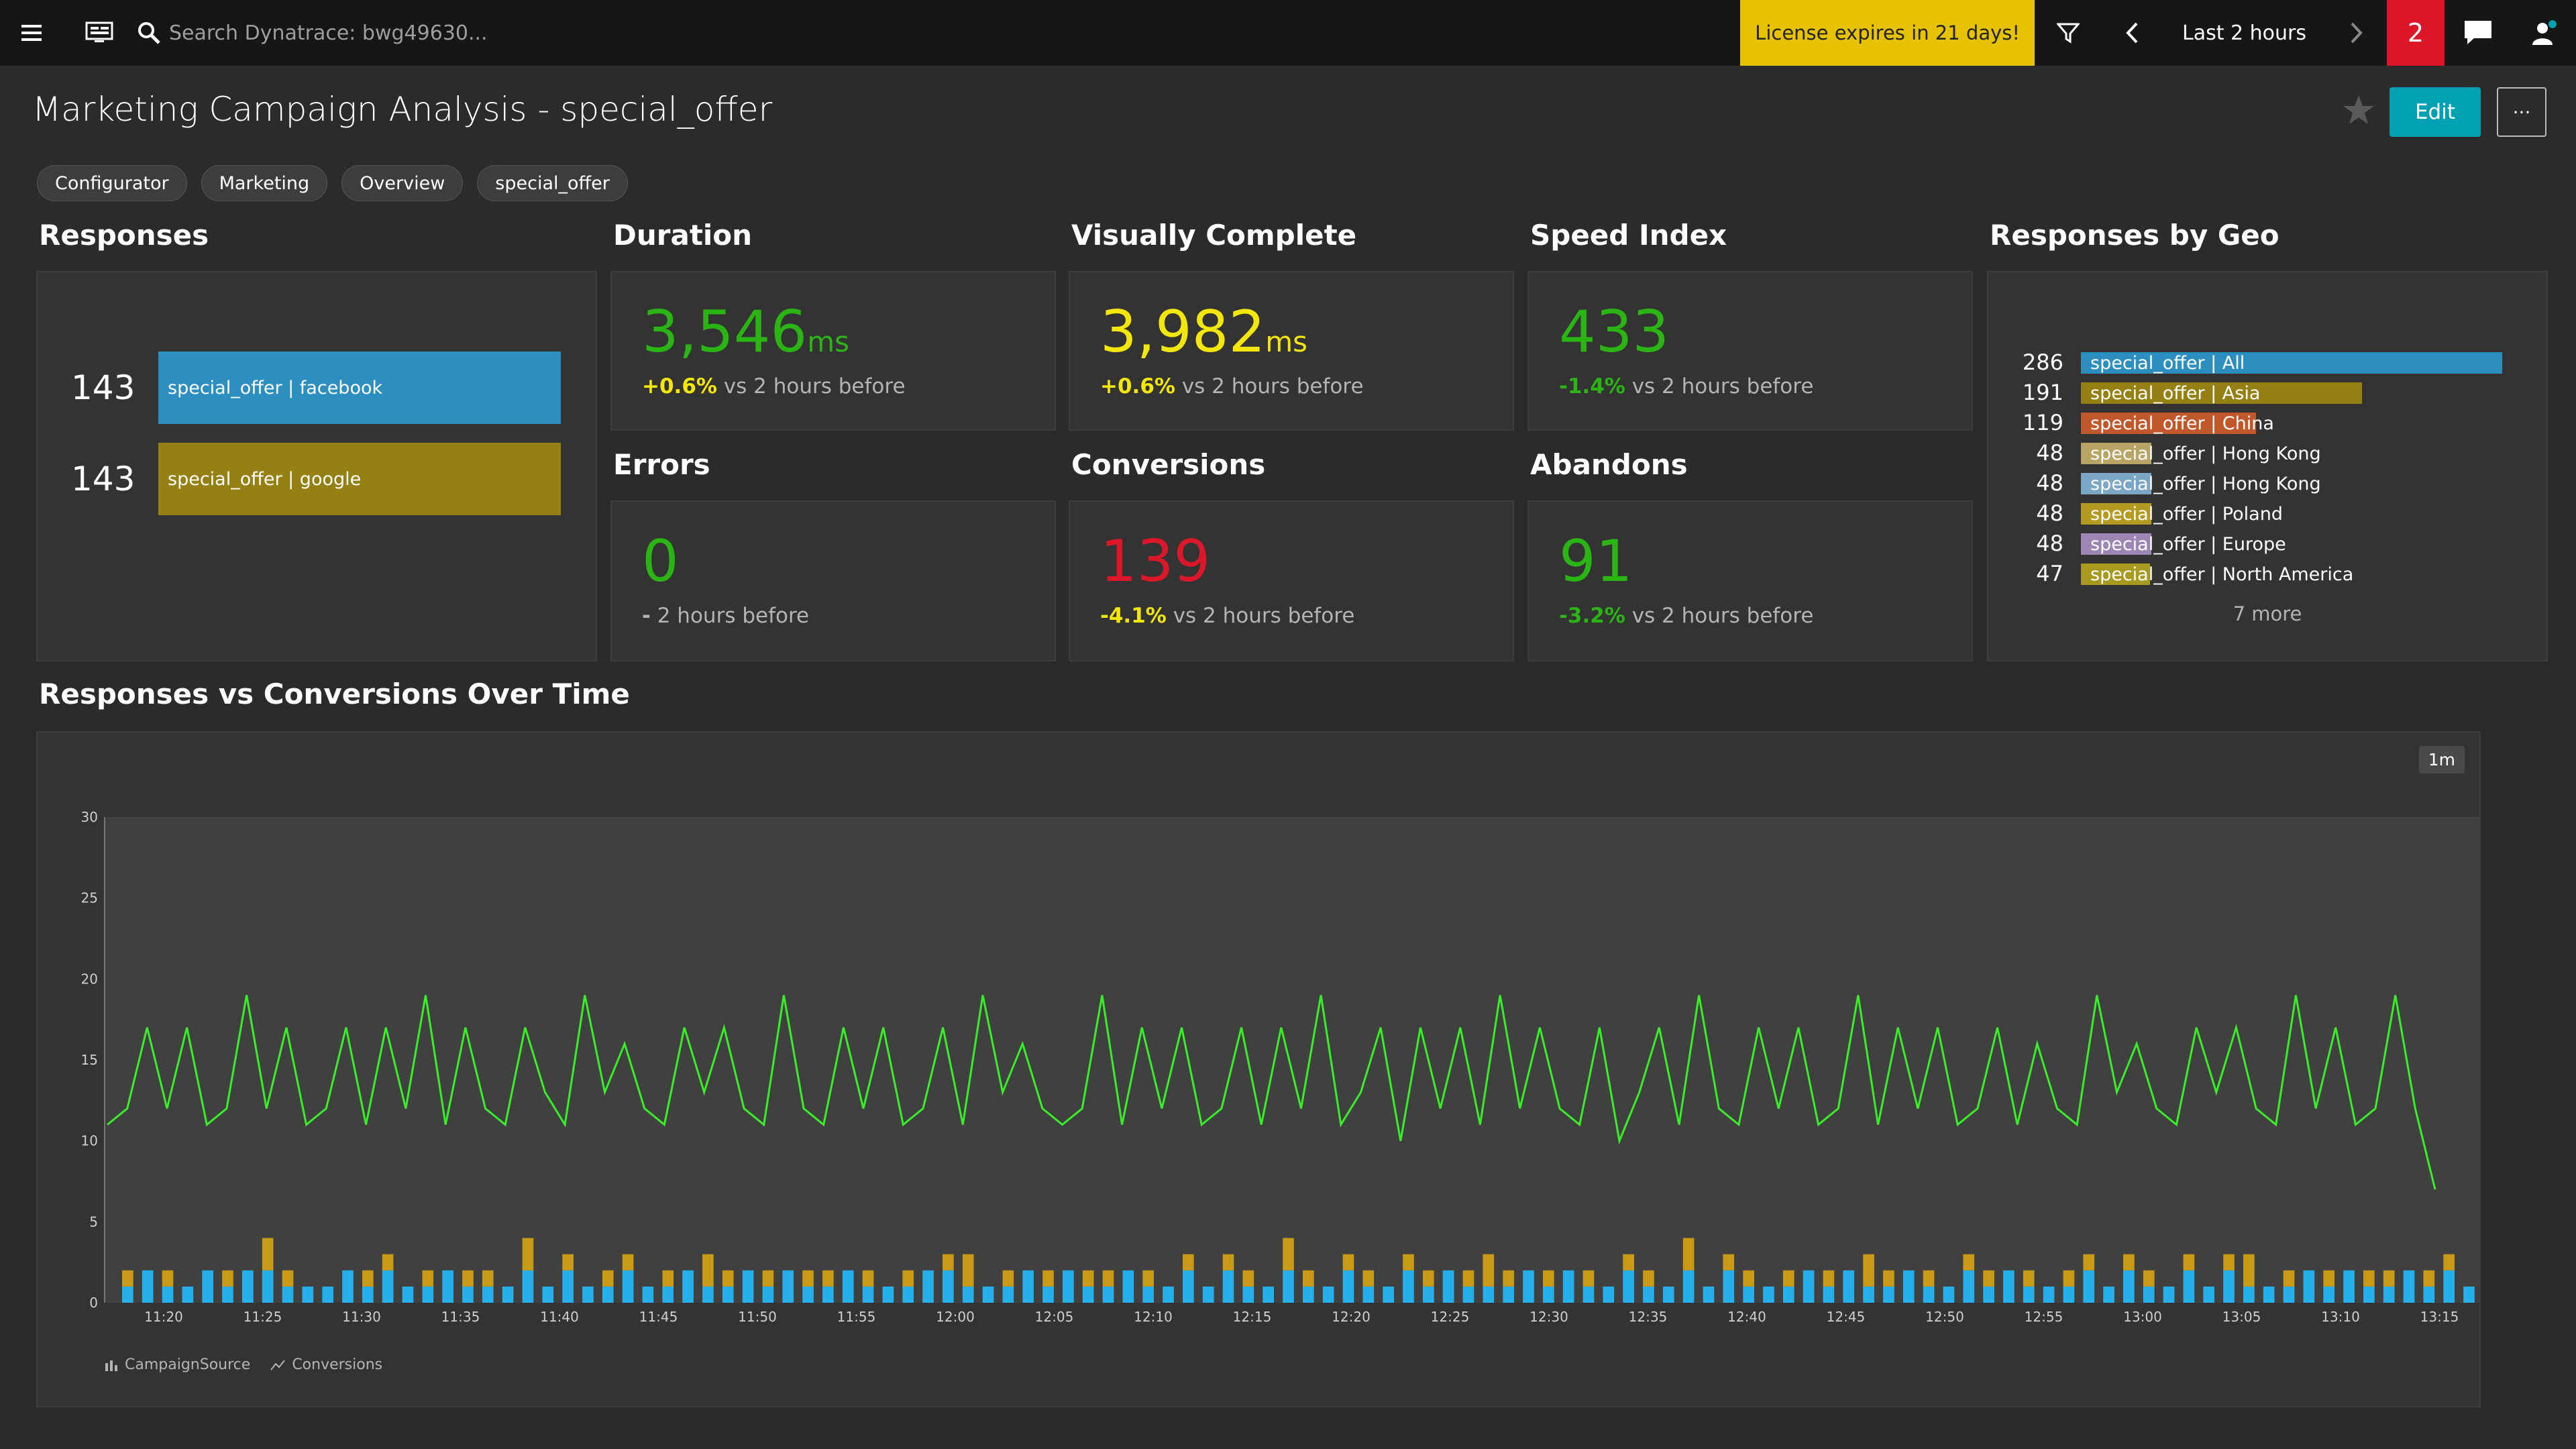 The width and height of the screenshot is (2576, 1449). What do you see at coordinates (2416, 33) in the screenshot?
I see `problem-count-badge: 2` at bounding box center [2416, 33].